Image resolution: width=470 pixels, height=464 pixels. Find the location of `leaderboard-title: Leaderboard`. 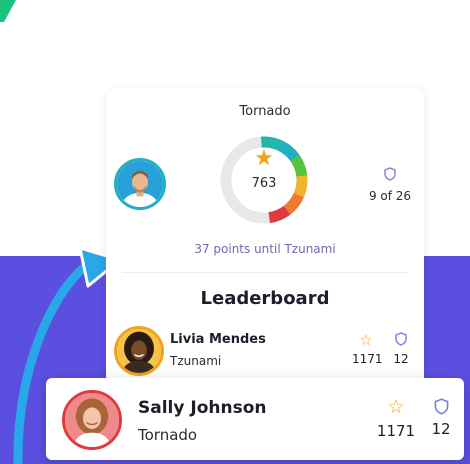

leaderboard-title: Leaderboard is located at coordinates (265, 298).